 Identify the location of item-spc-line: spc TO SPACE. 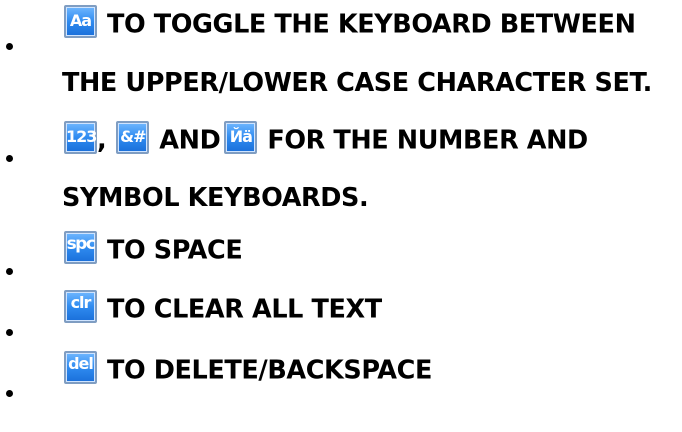
(153, 248).